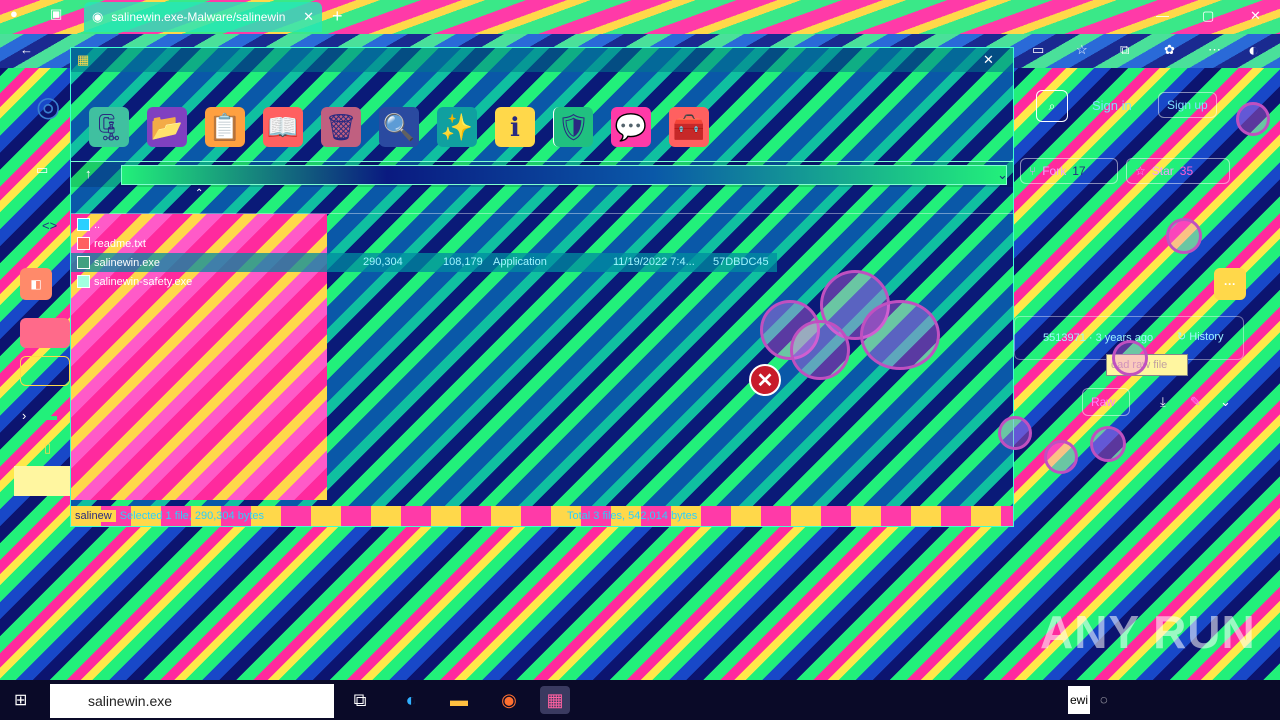  I want to click on winrar-toolbar: 🗜 📂 📋 📖 🗑 🔍 ✨ ℹ 🛡 💬 🧰, so click(542, 127).